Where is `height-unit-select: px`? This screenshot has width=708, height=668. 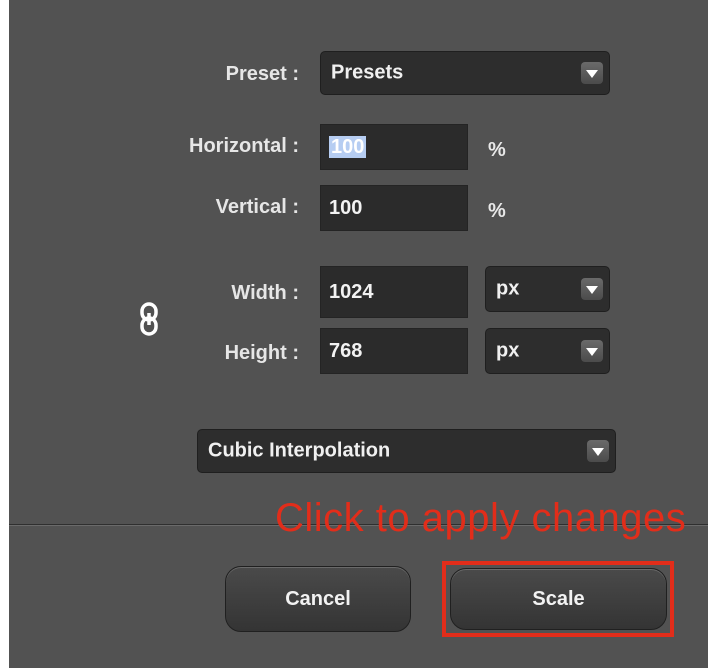
height-unit-select: px is located at coordinates (547, 351).